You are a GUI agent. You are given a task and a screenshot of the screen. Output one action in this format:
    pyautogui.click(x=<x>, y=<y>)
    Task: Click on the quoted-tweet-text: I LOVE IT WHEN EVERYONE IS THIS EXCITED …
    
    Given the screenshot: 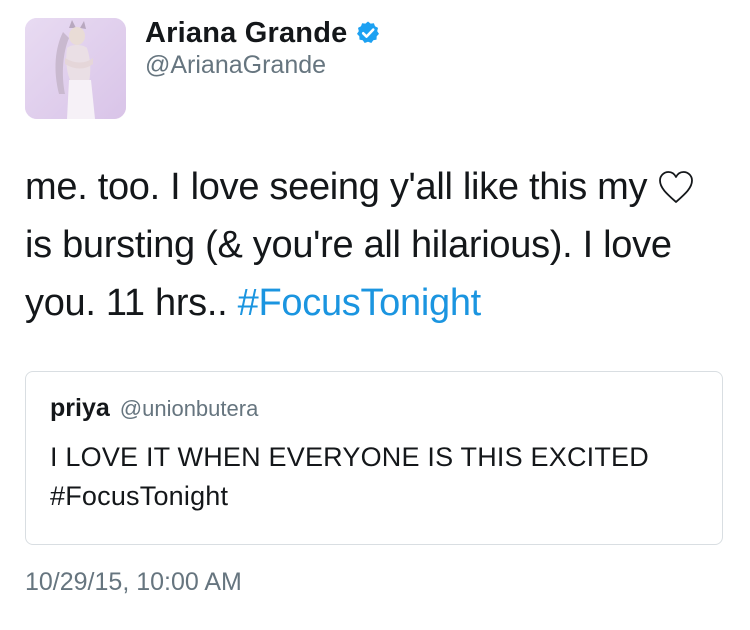 What is the action you would take?
    pyautogui.click(x=349, y=476)
    